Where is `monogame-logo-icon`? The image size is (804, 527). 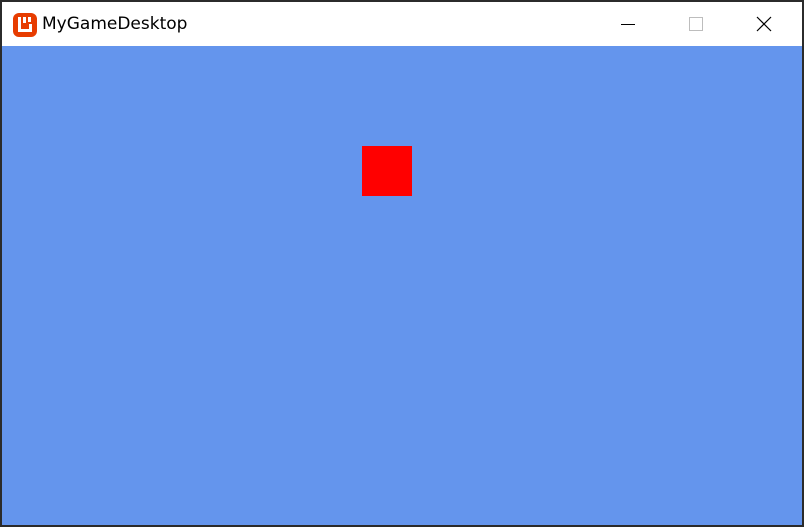 monogame-logo-icon is located at coordinates (25, 25).